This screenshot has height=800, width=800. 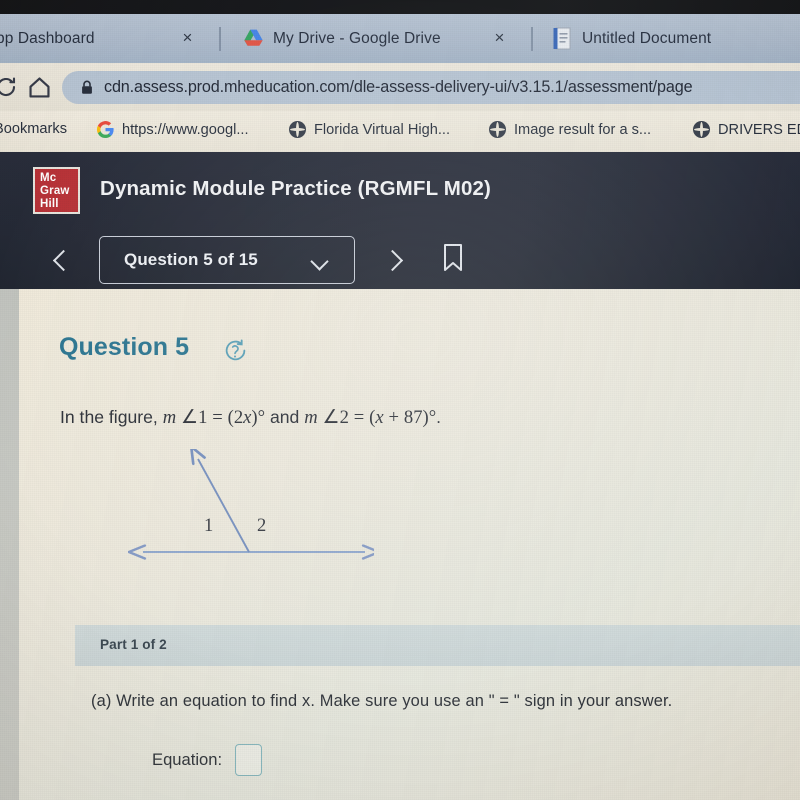 What do you see at coordinates (217, 417) in the screenshot?
I see `stem-equals-1: =` at bounding box center [217, 417].